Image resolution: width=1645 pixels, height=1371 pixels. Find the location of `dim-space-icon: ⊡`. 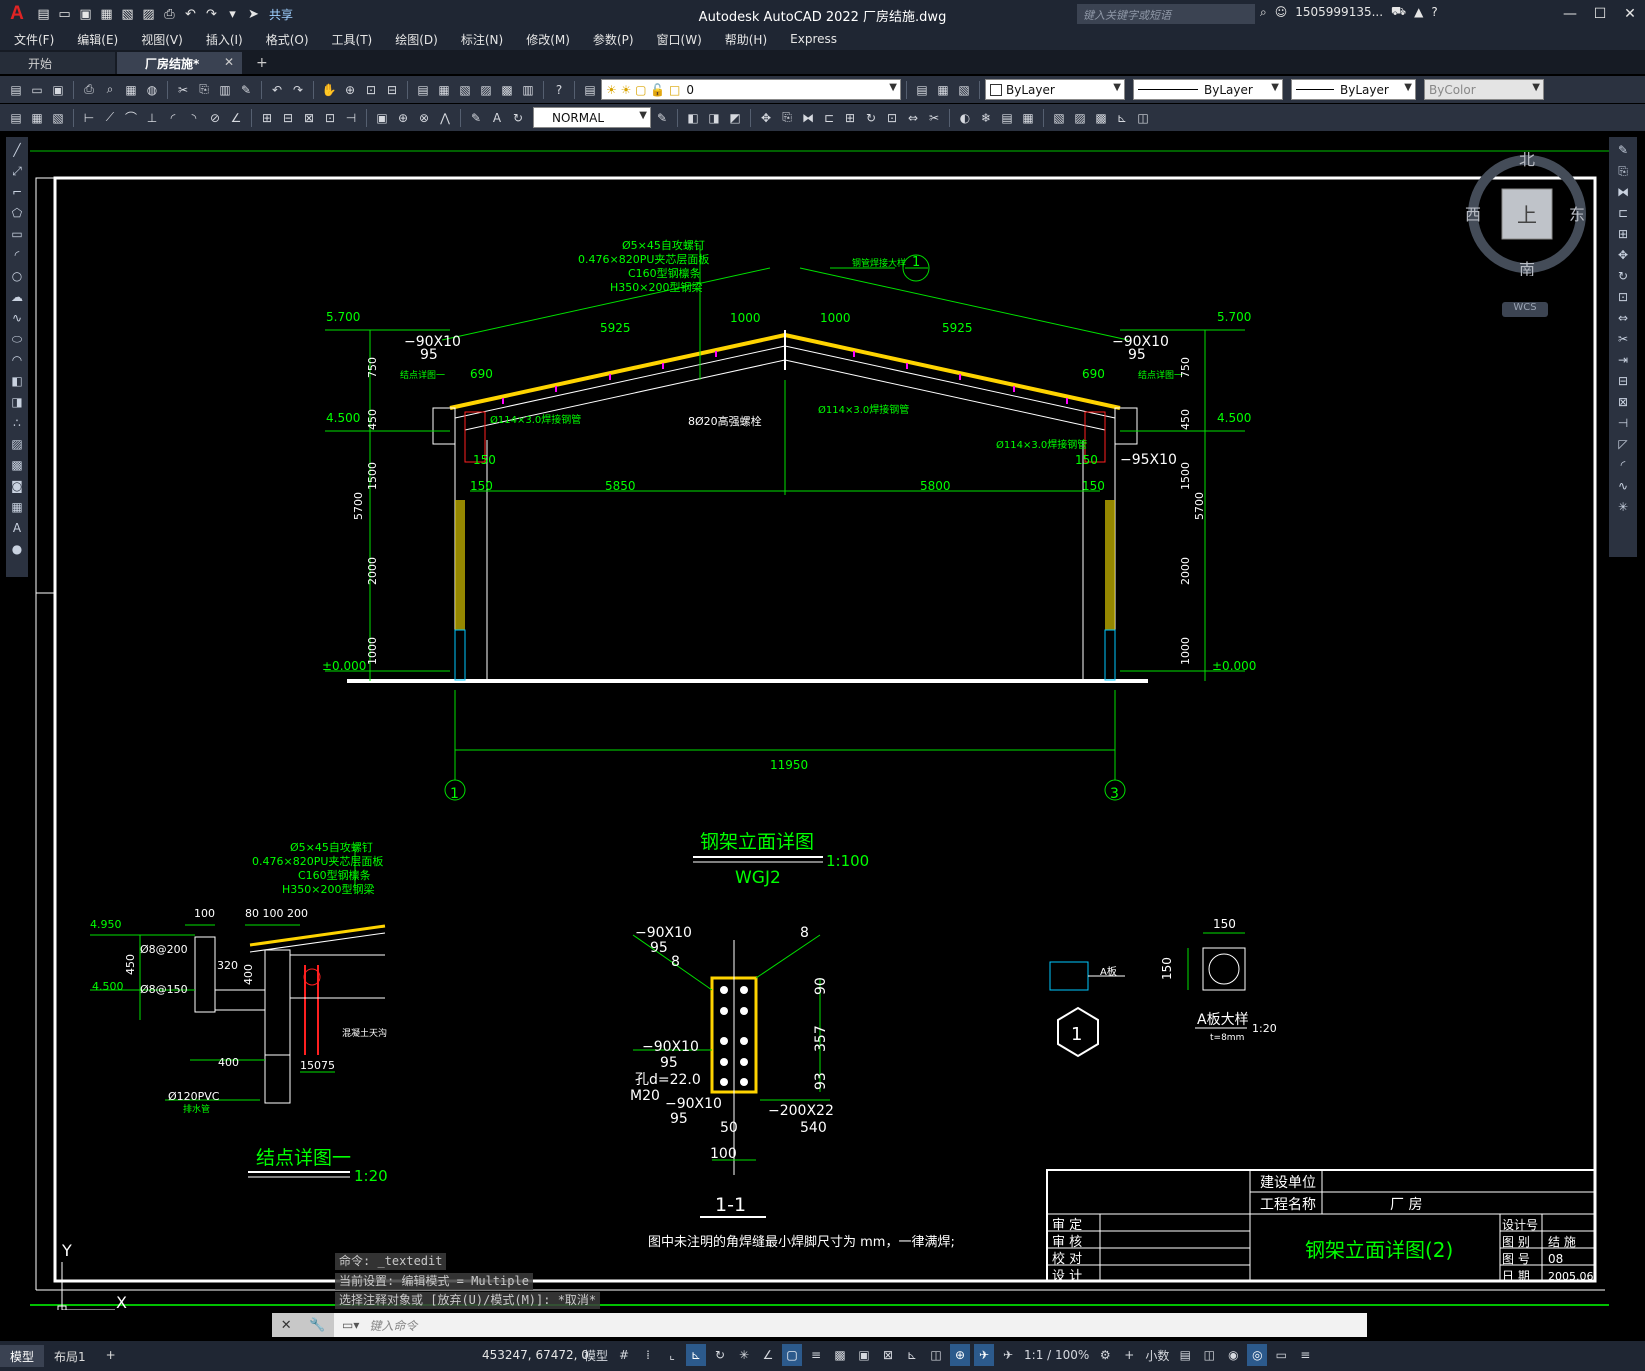

dim-space-icon: ⊡ is located at coordinates (330, 118).